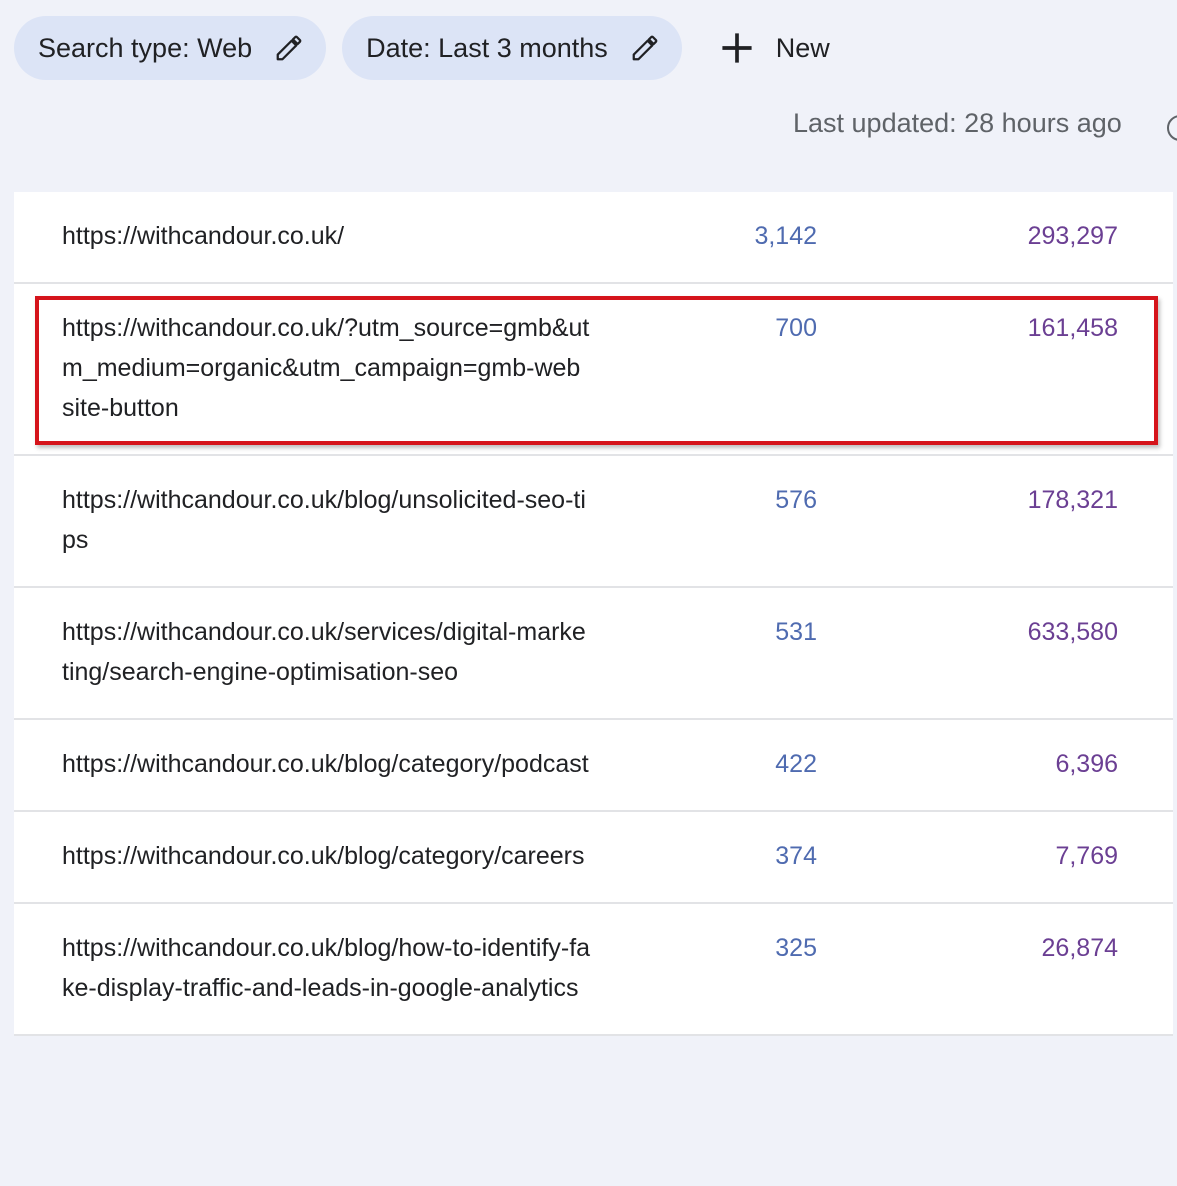  What do you see at coordinates (203, 236) in the screenshot?
I see `page-url: https://withcandour.co.uk/` at bounding box center [203, 236].